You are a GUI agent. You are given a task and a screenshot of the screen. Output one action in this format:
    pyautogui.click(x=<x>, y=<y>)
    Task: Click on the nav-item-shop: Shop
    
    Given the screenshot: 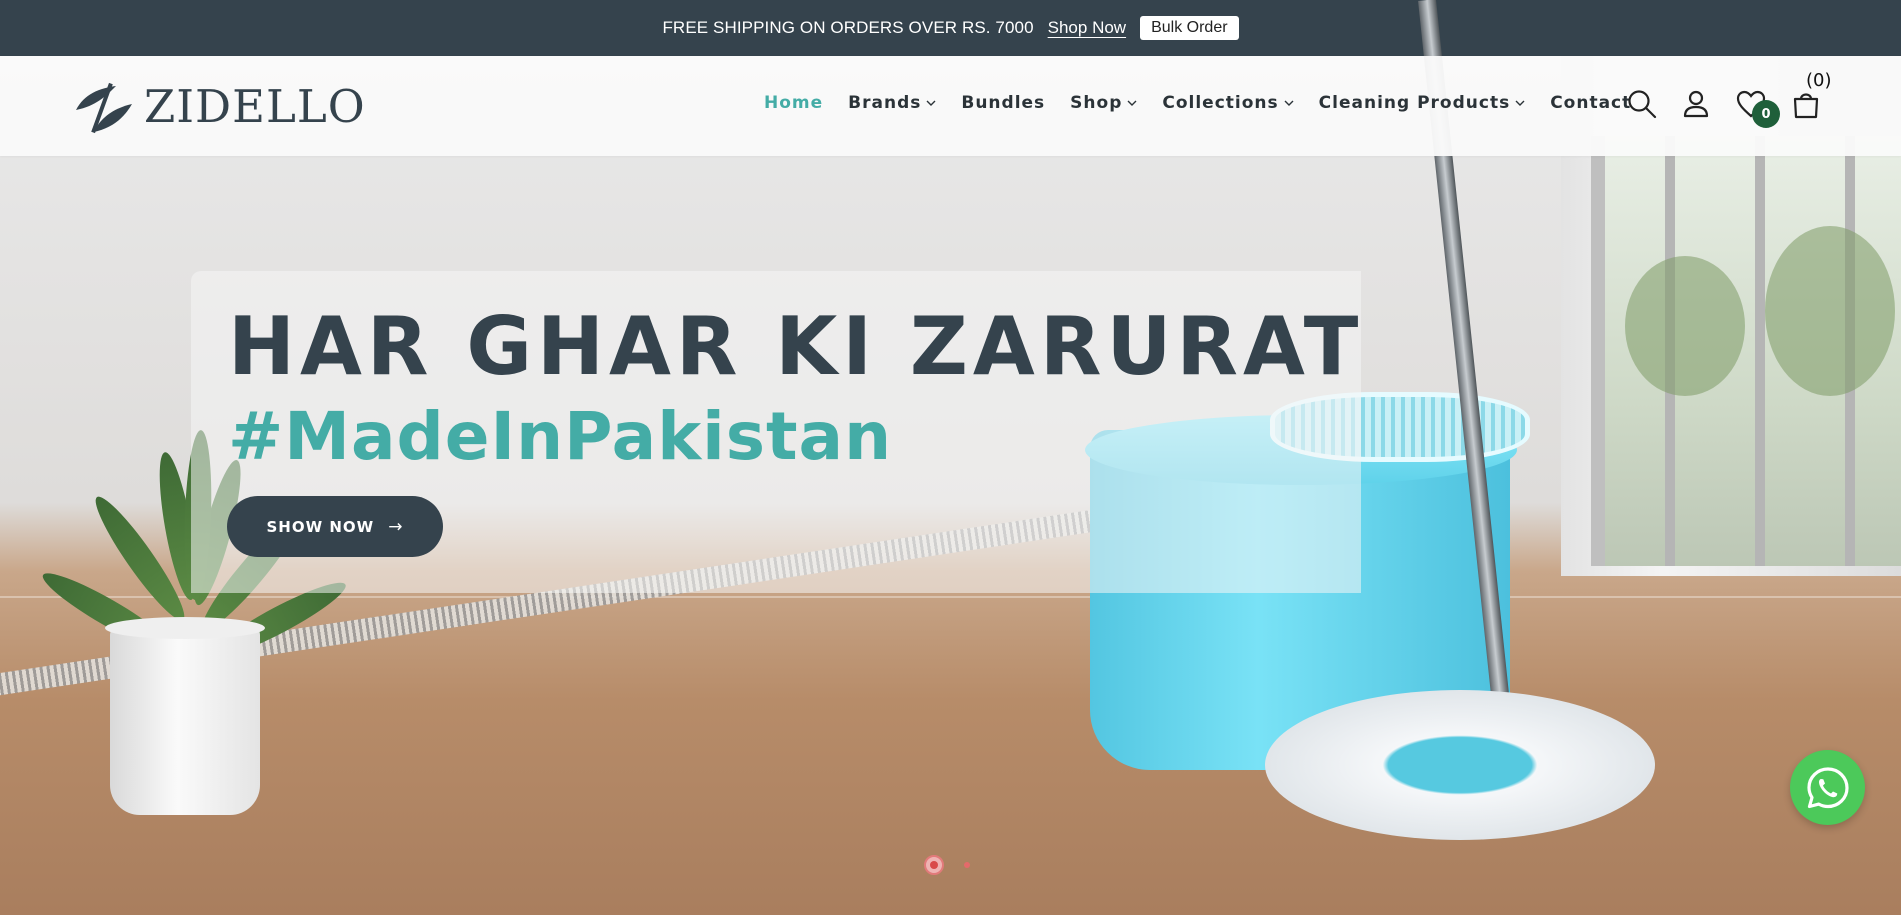 What is the action you would take?
    pyautogui.click(x=1103, y=103)
    